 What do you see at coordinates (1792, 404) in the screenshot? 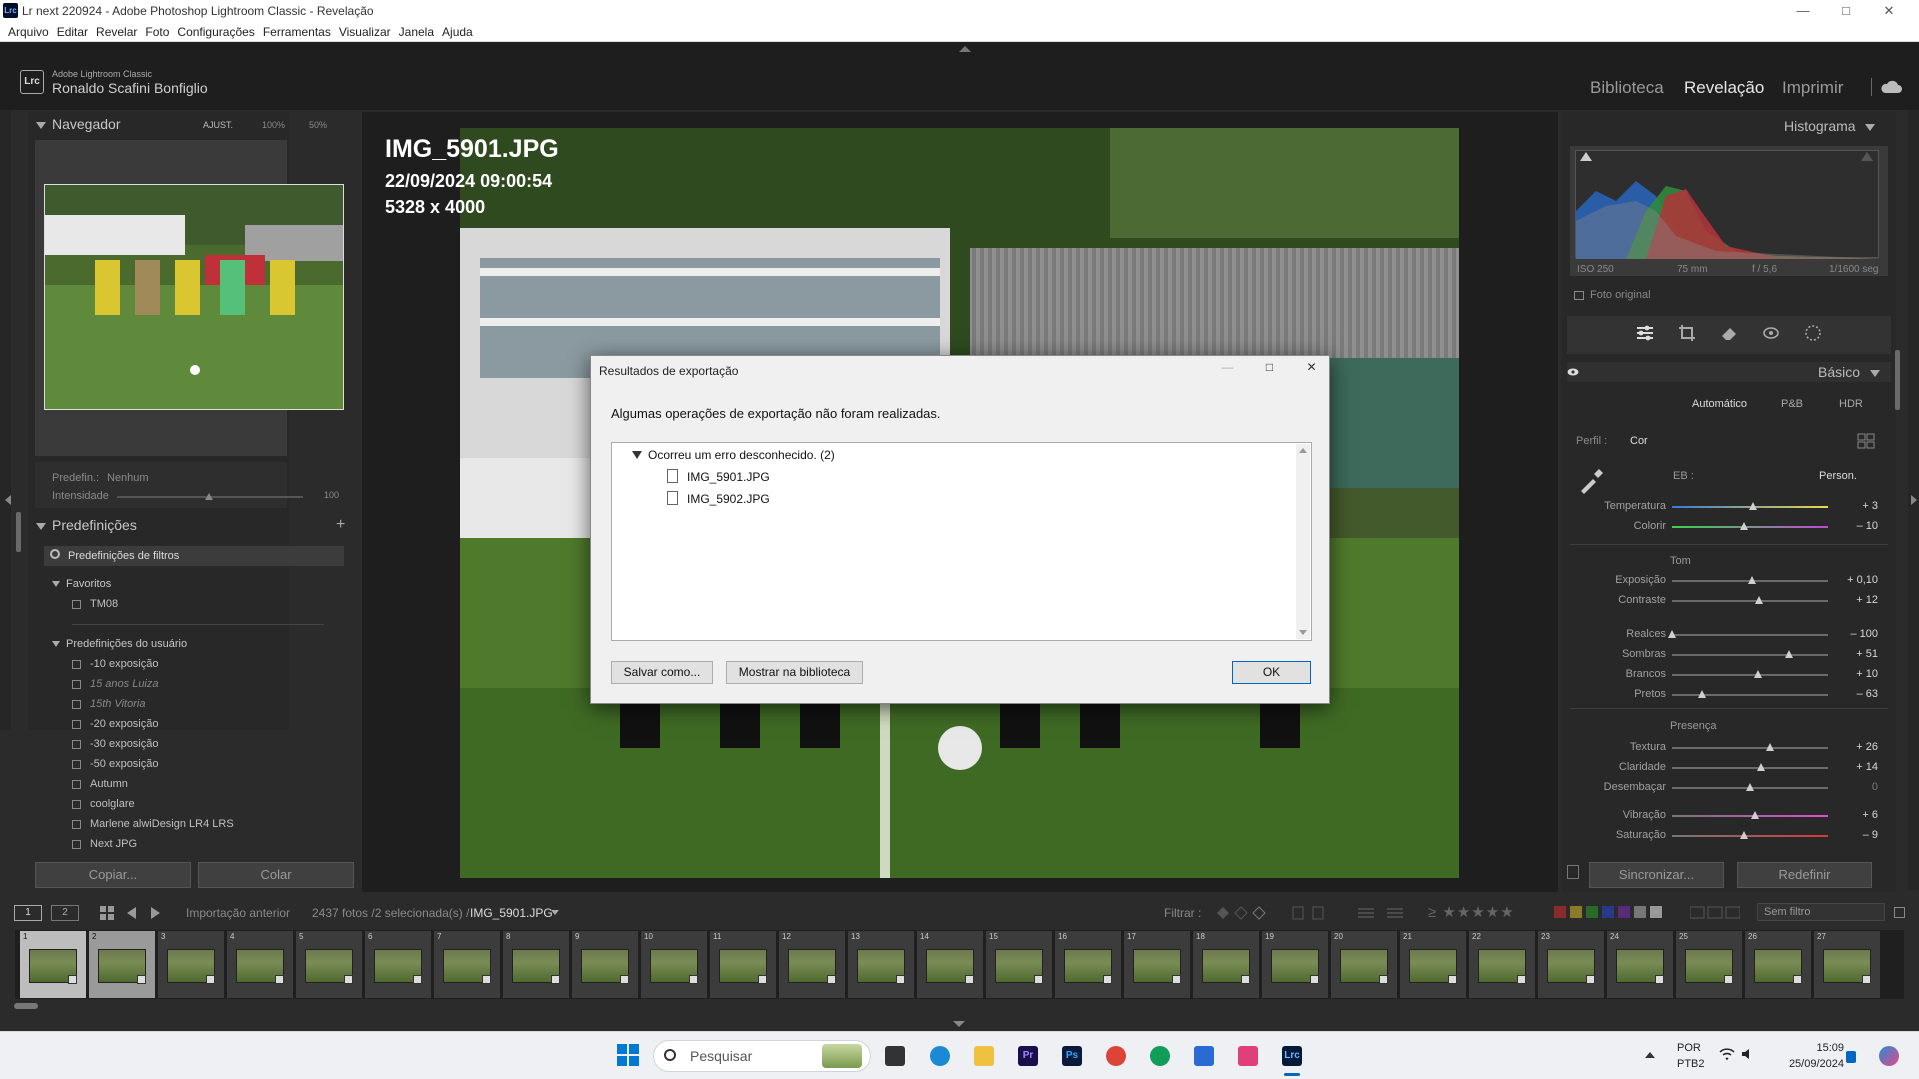
I see `bw-button: P&B` at bounding box center [1792, 404].